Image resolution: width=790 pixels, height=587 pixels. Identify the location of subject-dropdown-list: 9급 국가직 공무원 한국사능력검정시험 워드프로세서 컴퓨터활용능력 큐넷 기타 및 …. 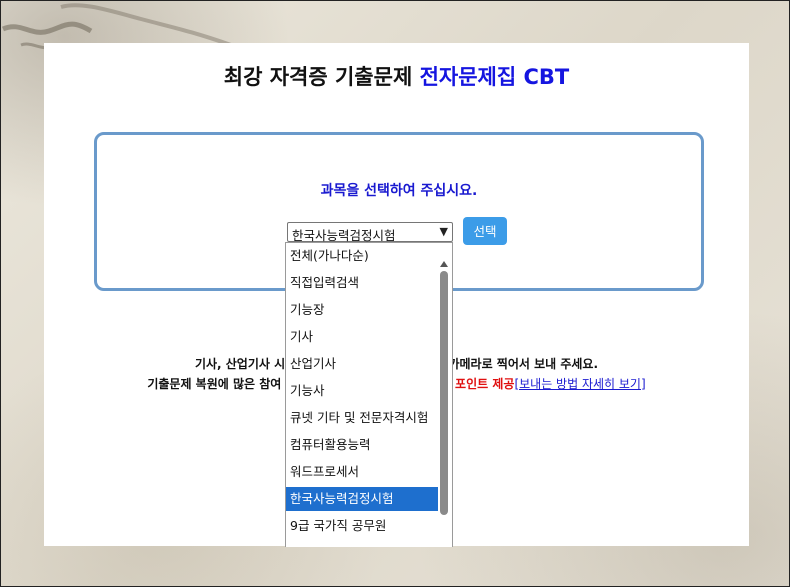
(369, 394).